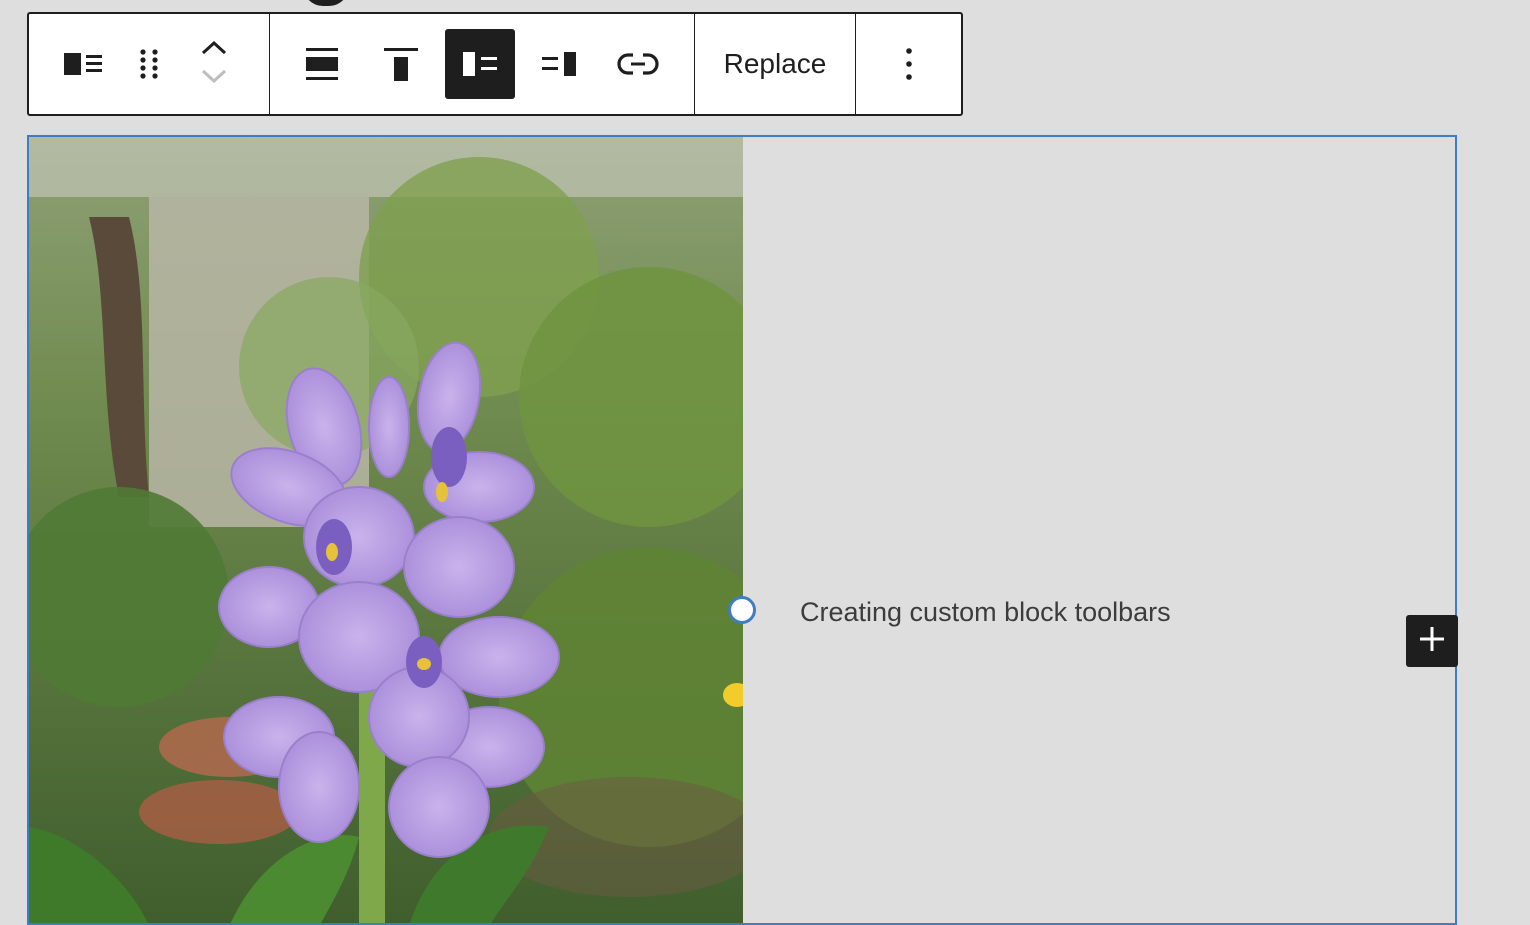 Image resolution: width=1530 pixels, height=925 pixels. I want to click on chevron-down-icon, so click(214, 79).